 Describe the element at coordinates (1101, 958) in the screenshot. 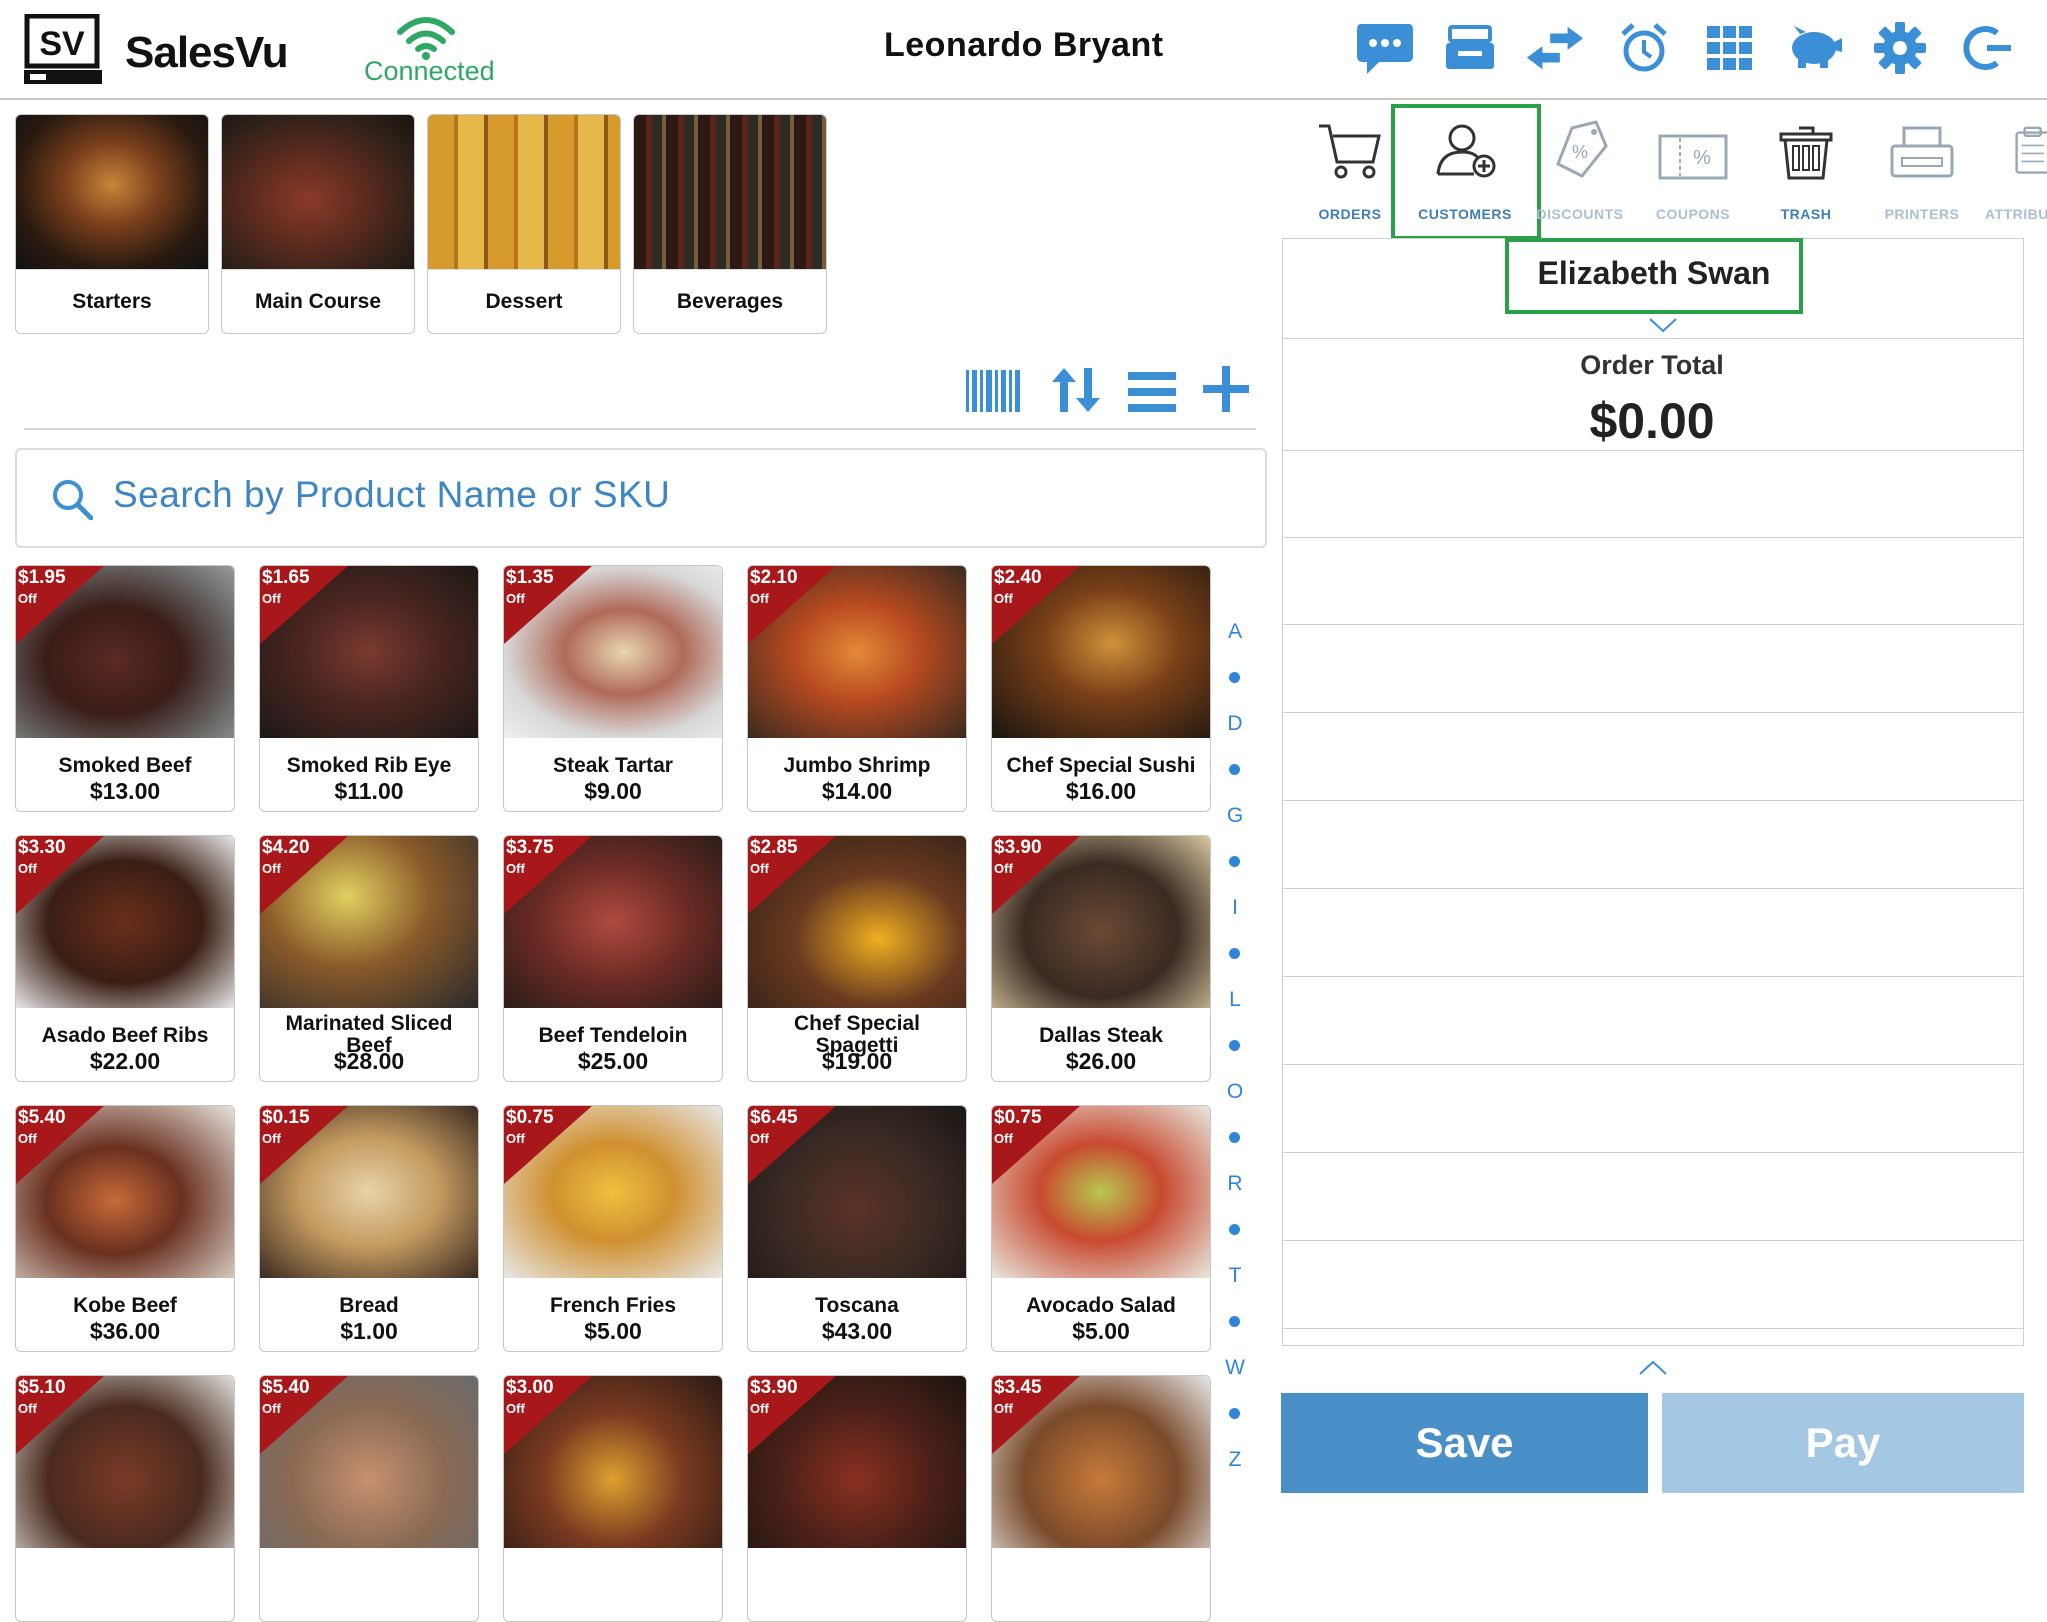

I see `product-tile: $3.90 Off Dallas Steak $26.00` at that location.